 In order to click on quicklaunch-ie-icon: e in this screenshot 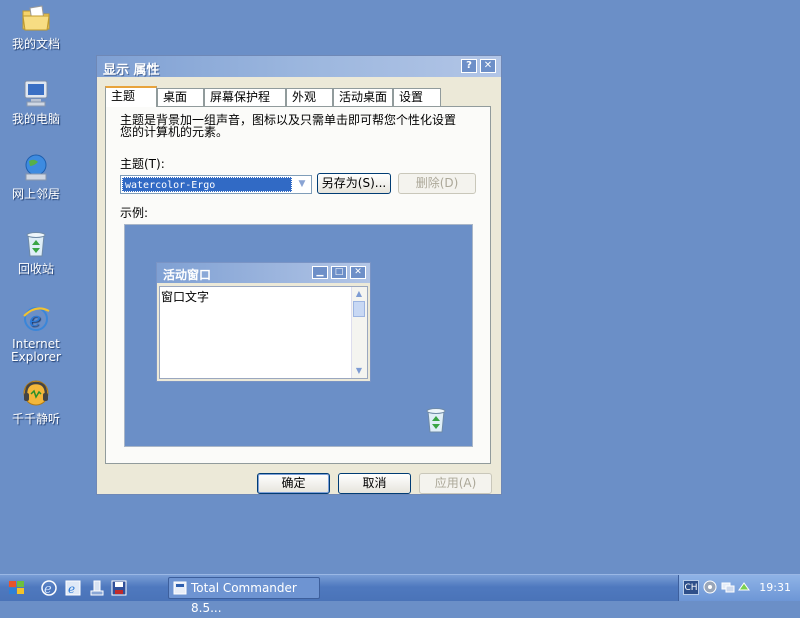, I will do `click(49, 588)`.